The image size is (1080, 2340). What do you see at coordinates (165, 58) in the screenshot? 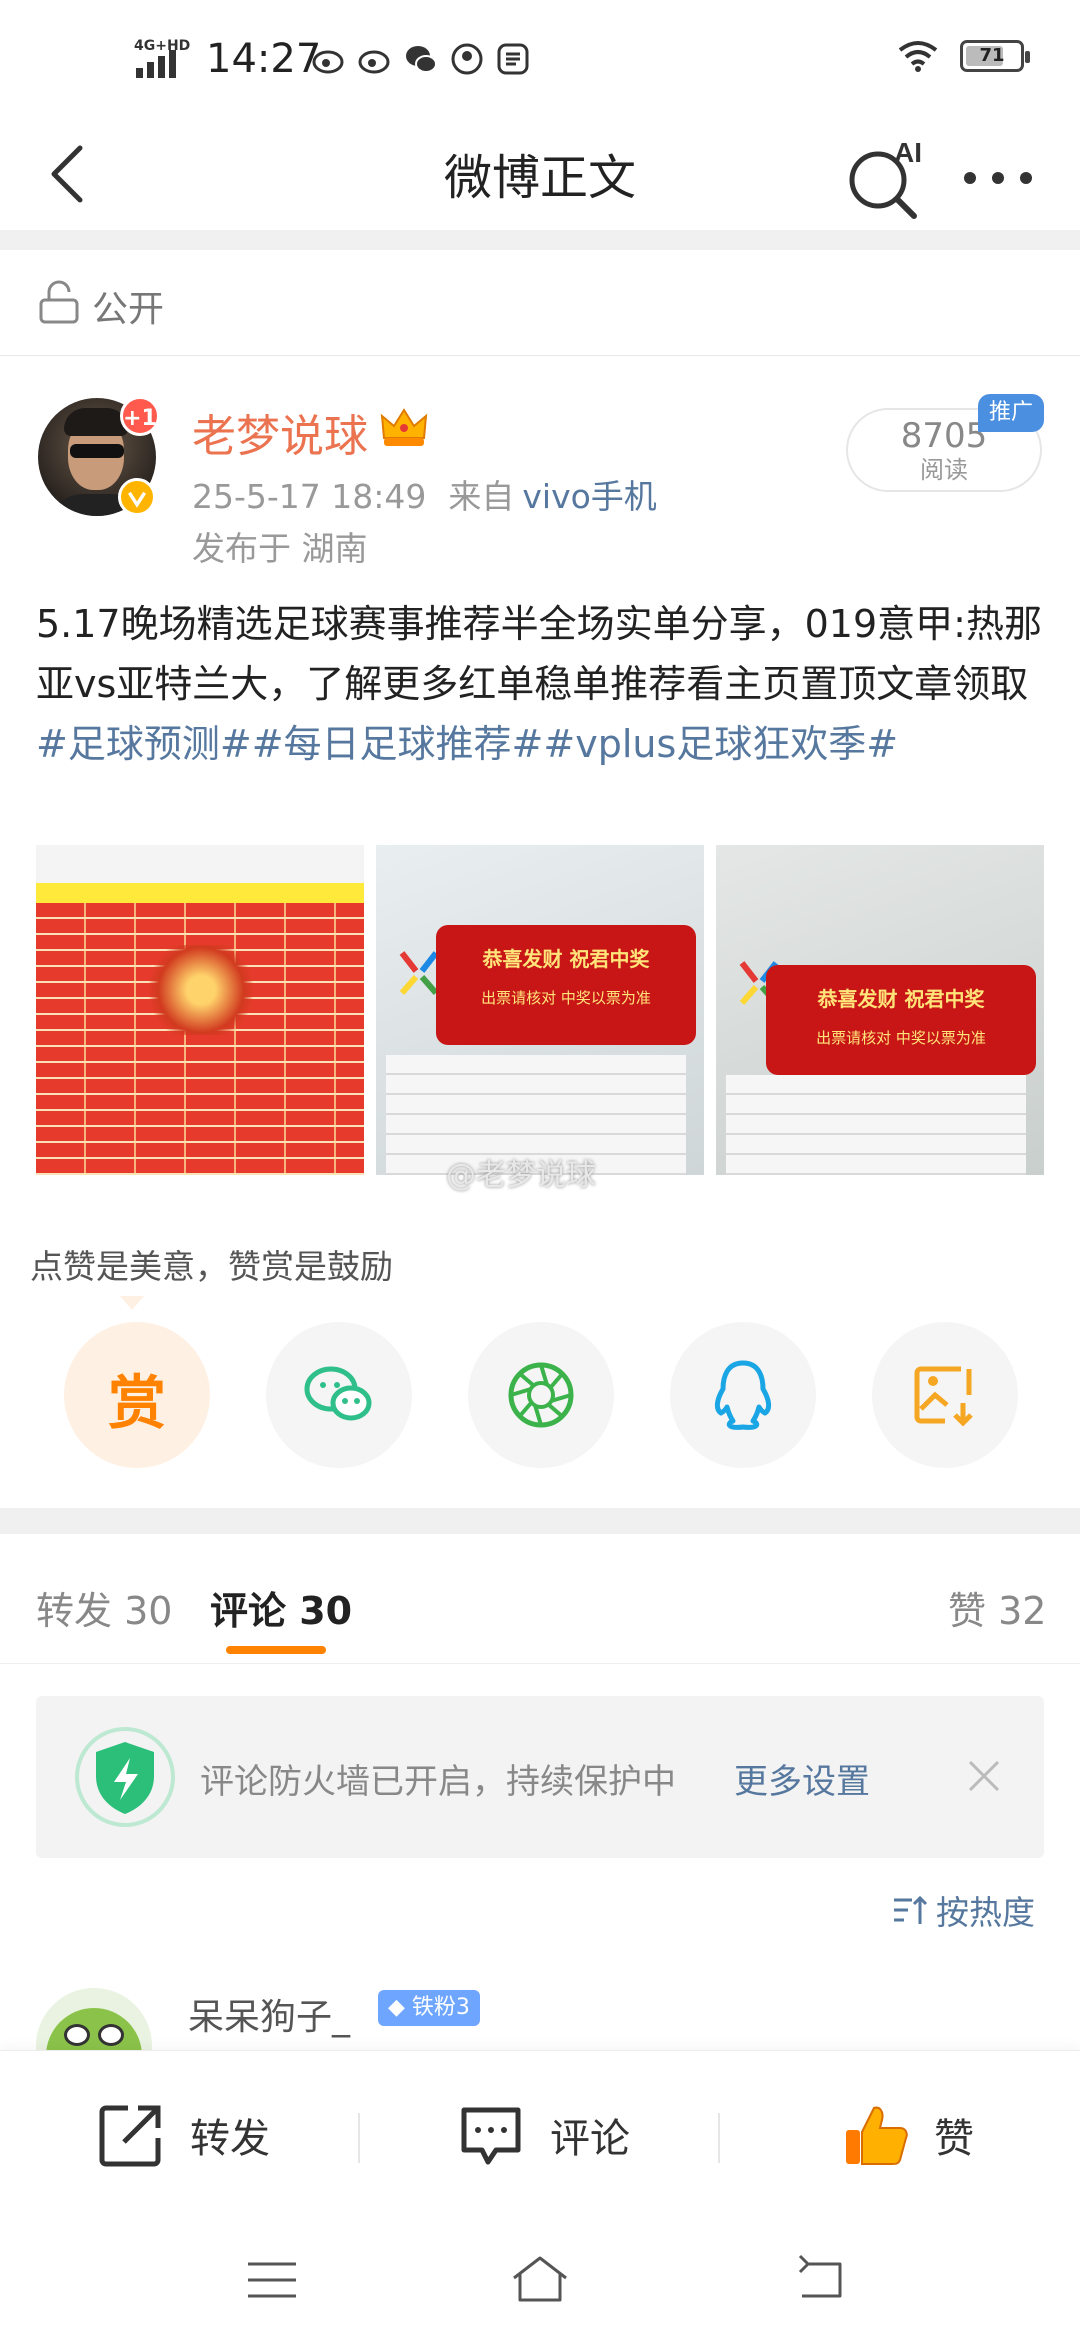
I see `signal-indicator: 4G+HD` at bounding box center [165, 58].